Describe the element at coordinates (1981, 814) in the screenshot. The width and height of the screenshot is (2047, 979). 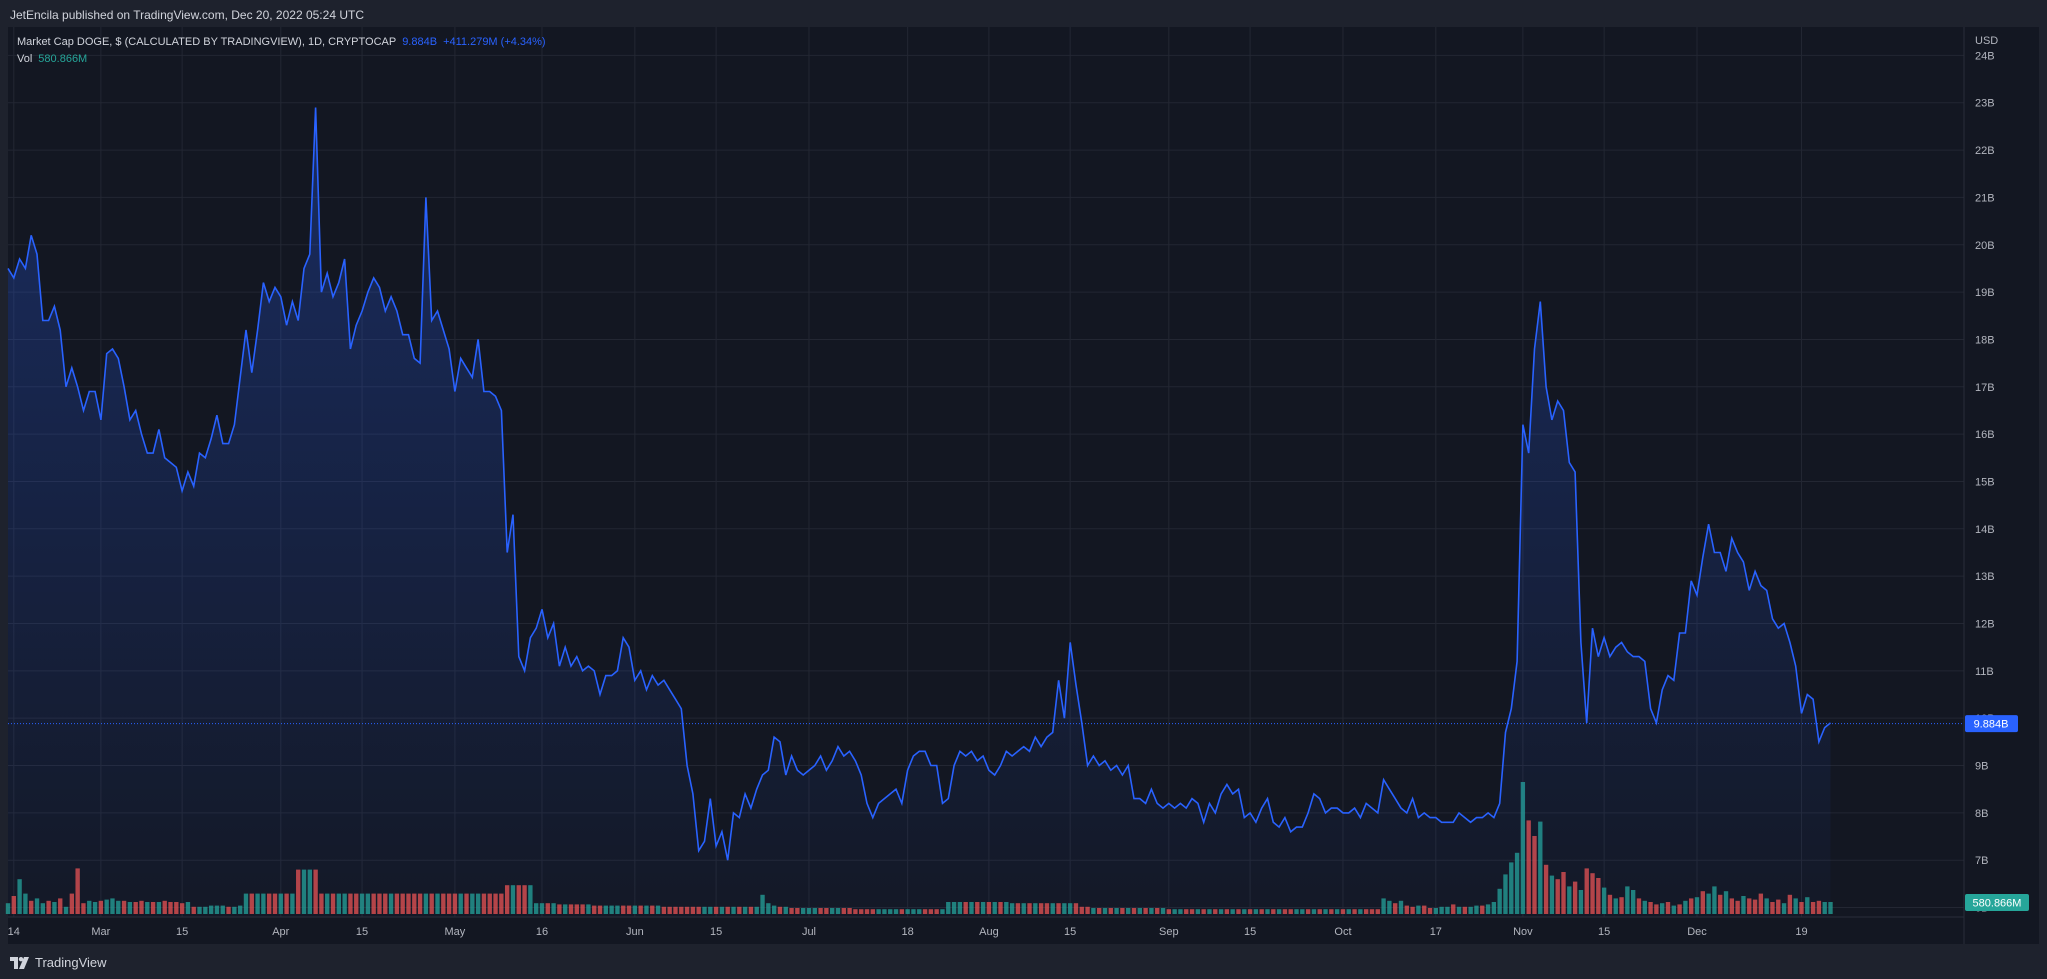
I see `y-tick-label: 8B` at that location.